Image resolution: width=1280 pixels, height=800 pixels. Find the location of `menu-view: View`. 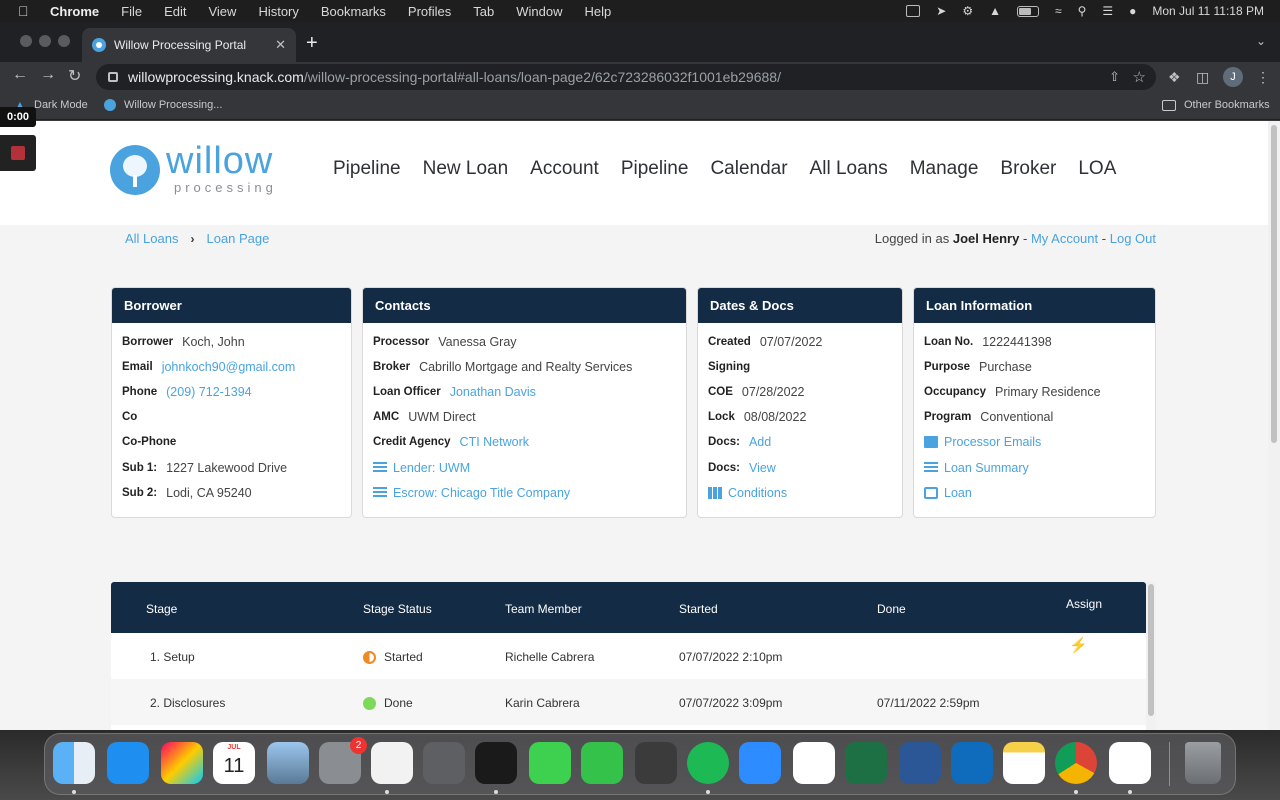

menu-view: View is located at coordinates (222, 11).